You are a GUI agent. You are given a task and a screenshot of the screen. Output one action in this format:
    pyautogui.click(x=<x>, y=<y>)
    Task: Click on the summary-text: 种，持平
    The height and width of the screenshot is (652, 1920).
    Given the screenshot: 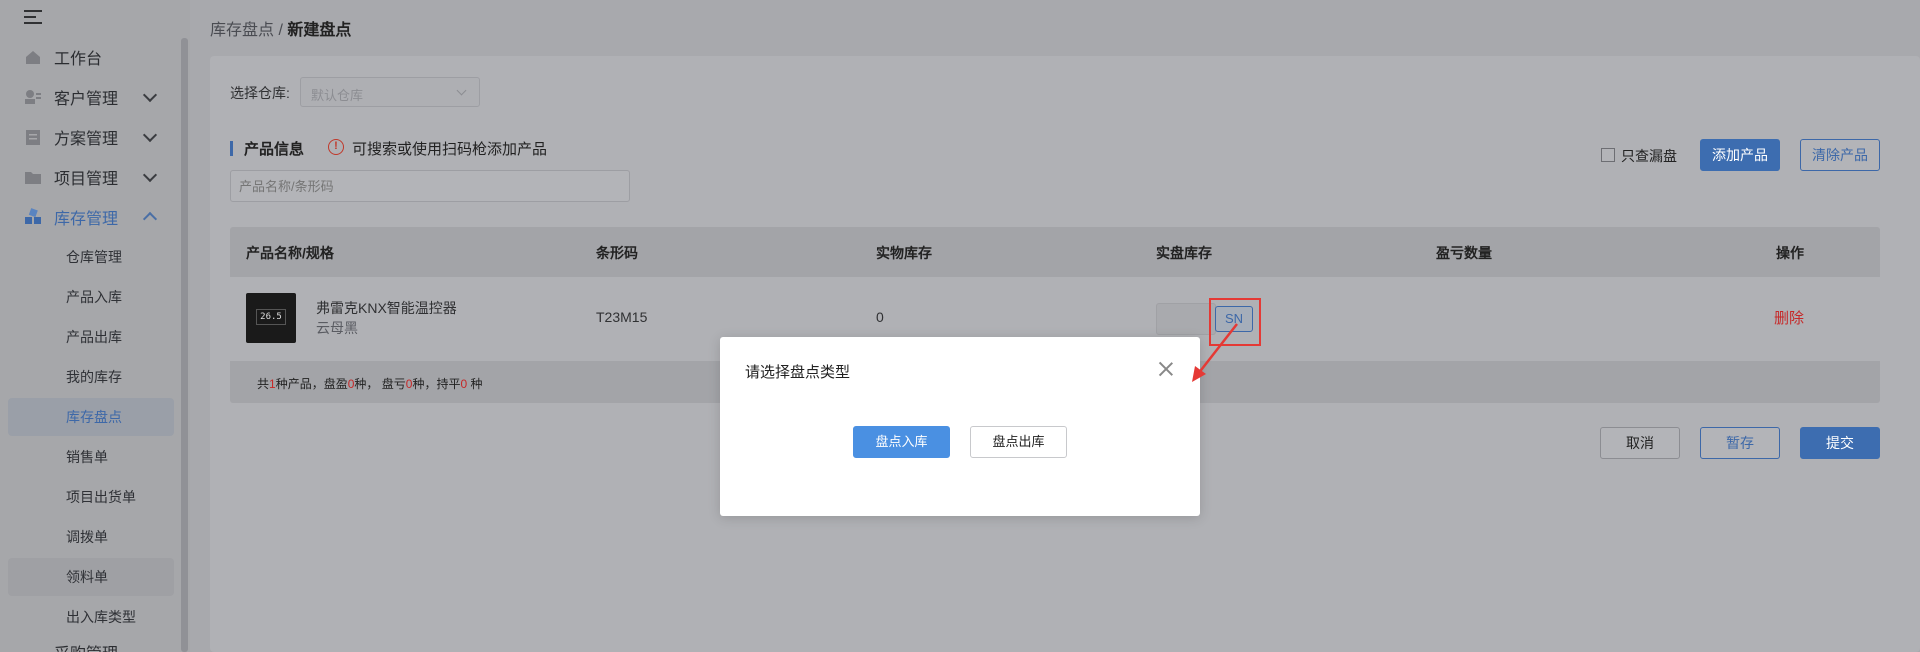 What is the action you would take?
    pyautogui.click(x=436, y=384)
    